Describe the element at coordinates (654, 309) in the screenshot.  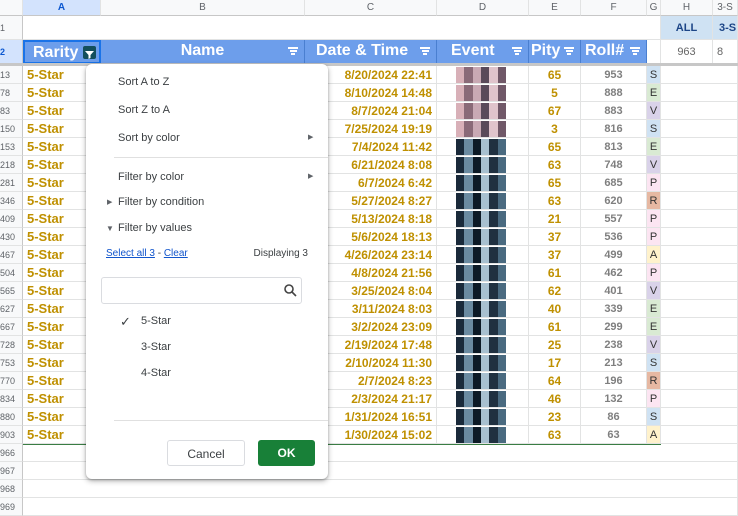
I see `code-cell: E` at that location.